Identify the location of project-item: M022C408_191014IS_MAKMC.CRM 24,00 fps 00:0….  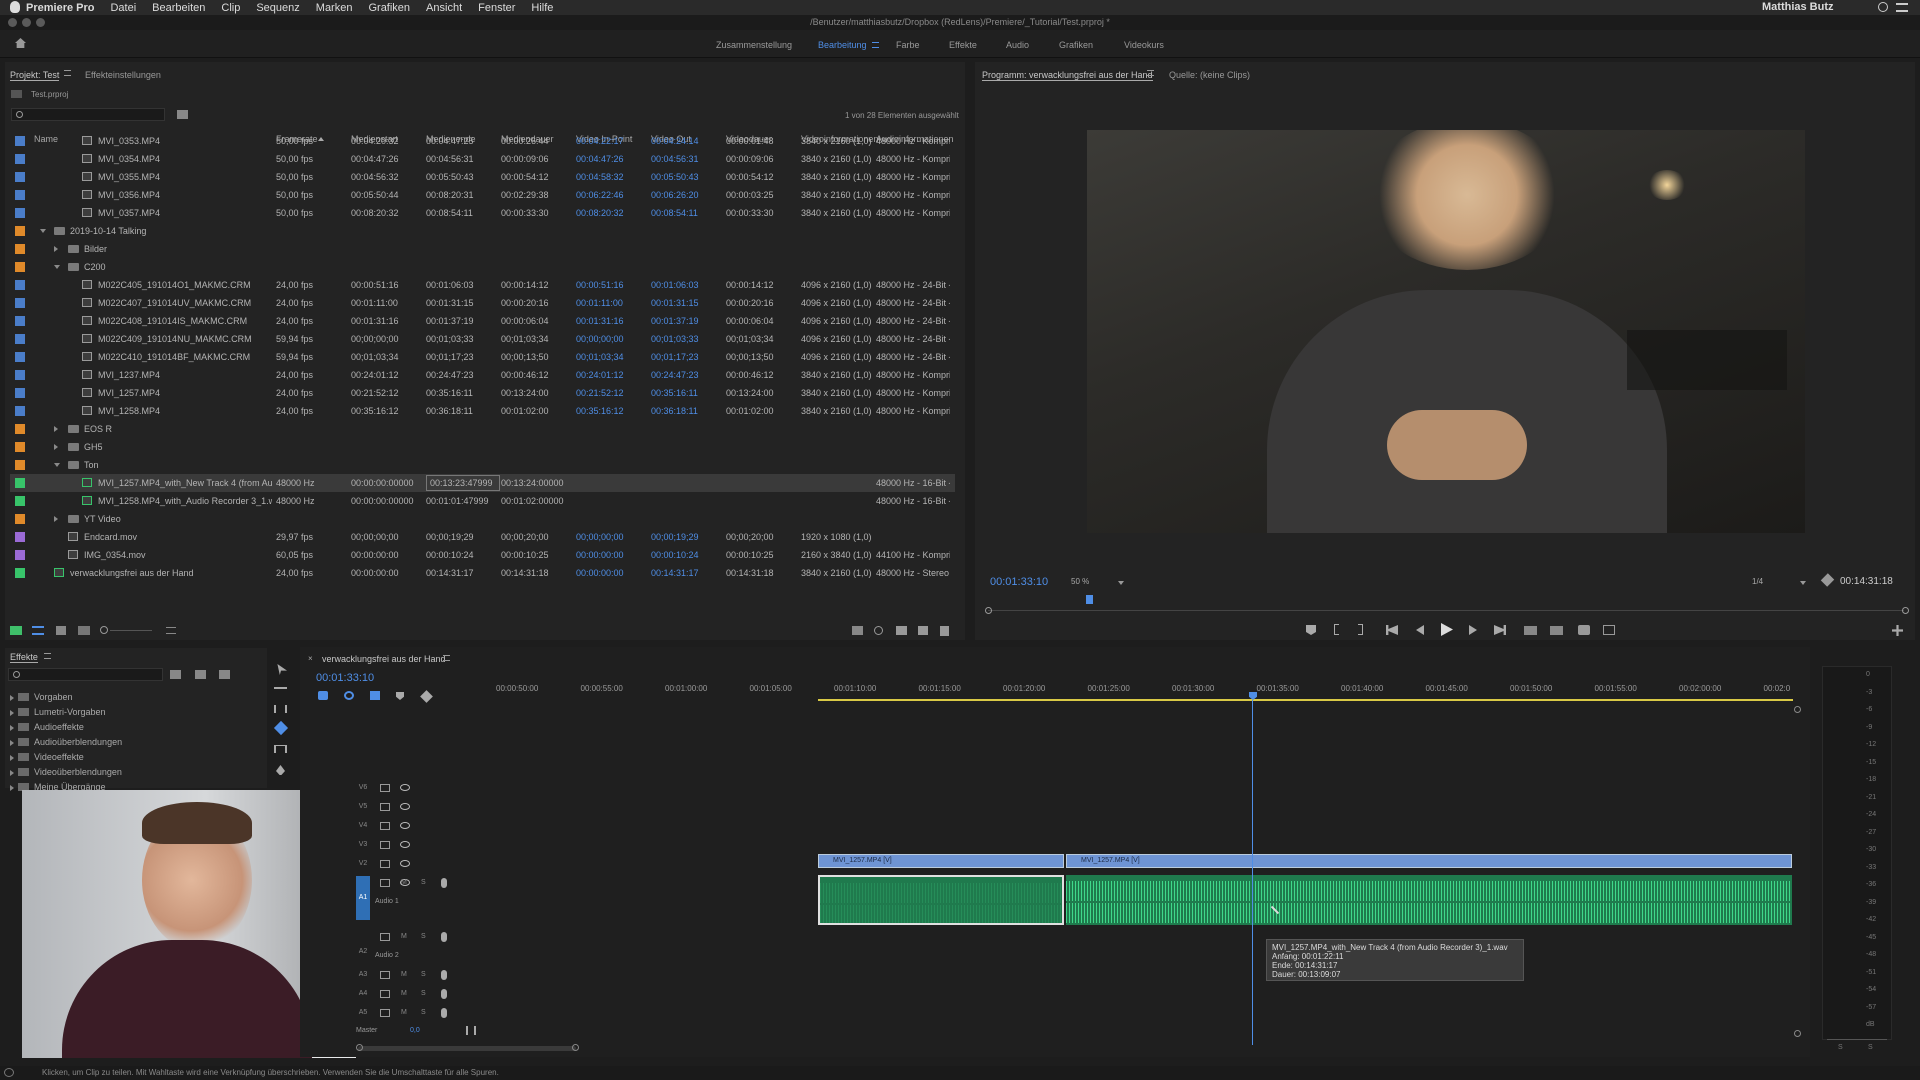
(482, 321).